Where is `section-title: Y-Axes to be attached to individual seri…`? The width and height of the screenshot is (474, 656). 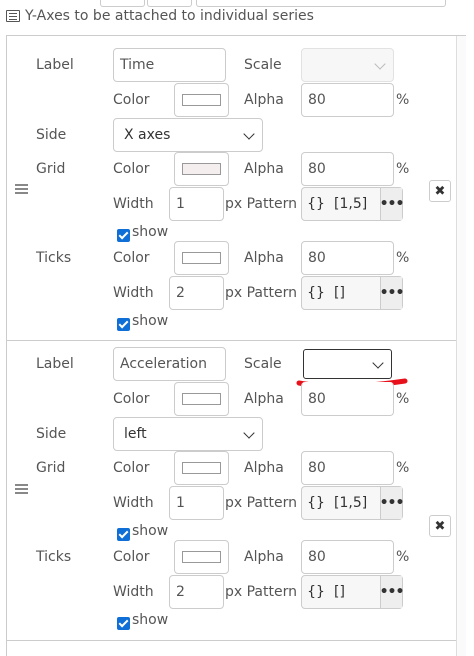 section-title: Y-Axes to be attached to individual seri… is located at coordinates (169, 16).